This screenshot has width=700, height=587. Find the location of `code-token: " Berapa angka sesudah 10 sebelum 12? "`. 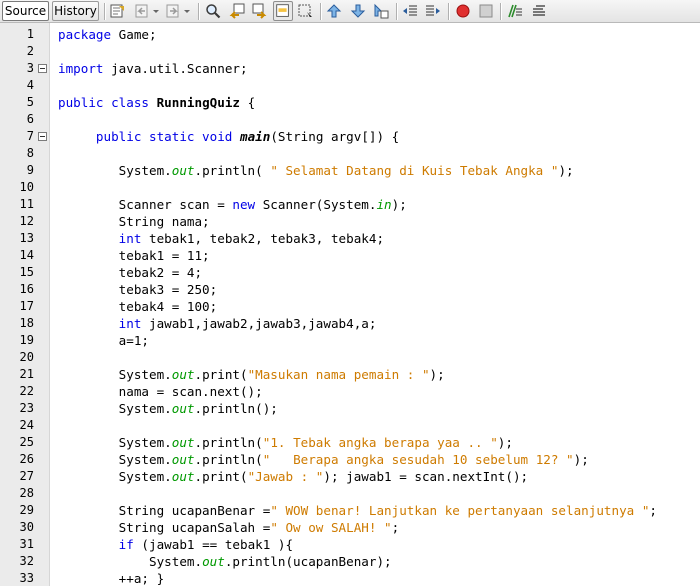

code-token: " Berapa angka sesudah 10 sebelum 12? " is located at coordinates (418, 459).